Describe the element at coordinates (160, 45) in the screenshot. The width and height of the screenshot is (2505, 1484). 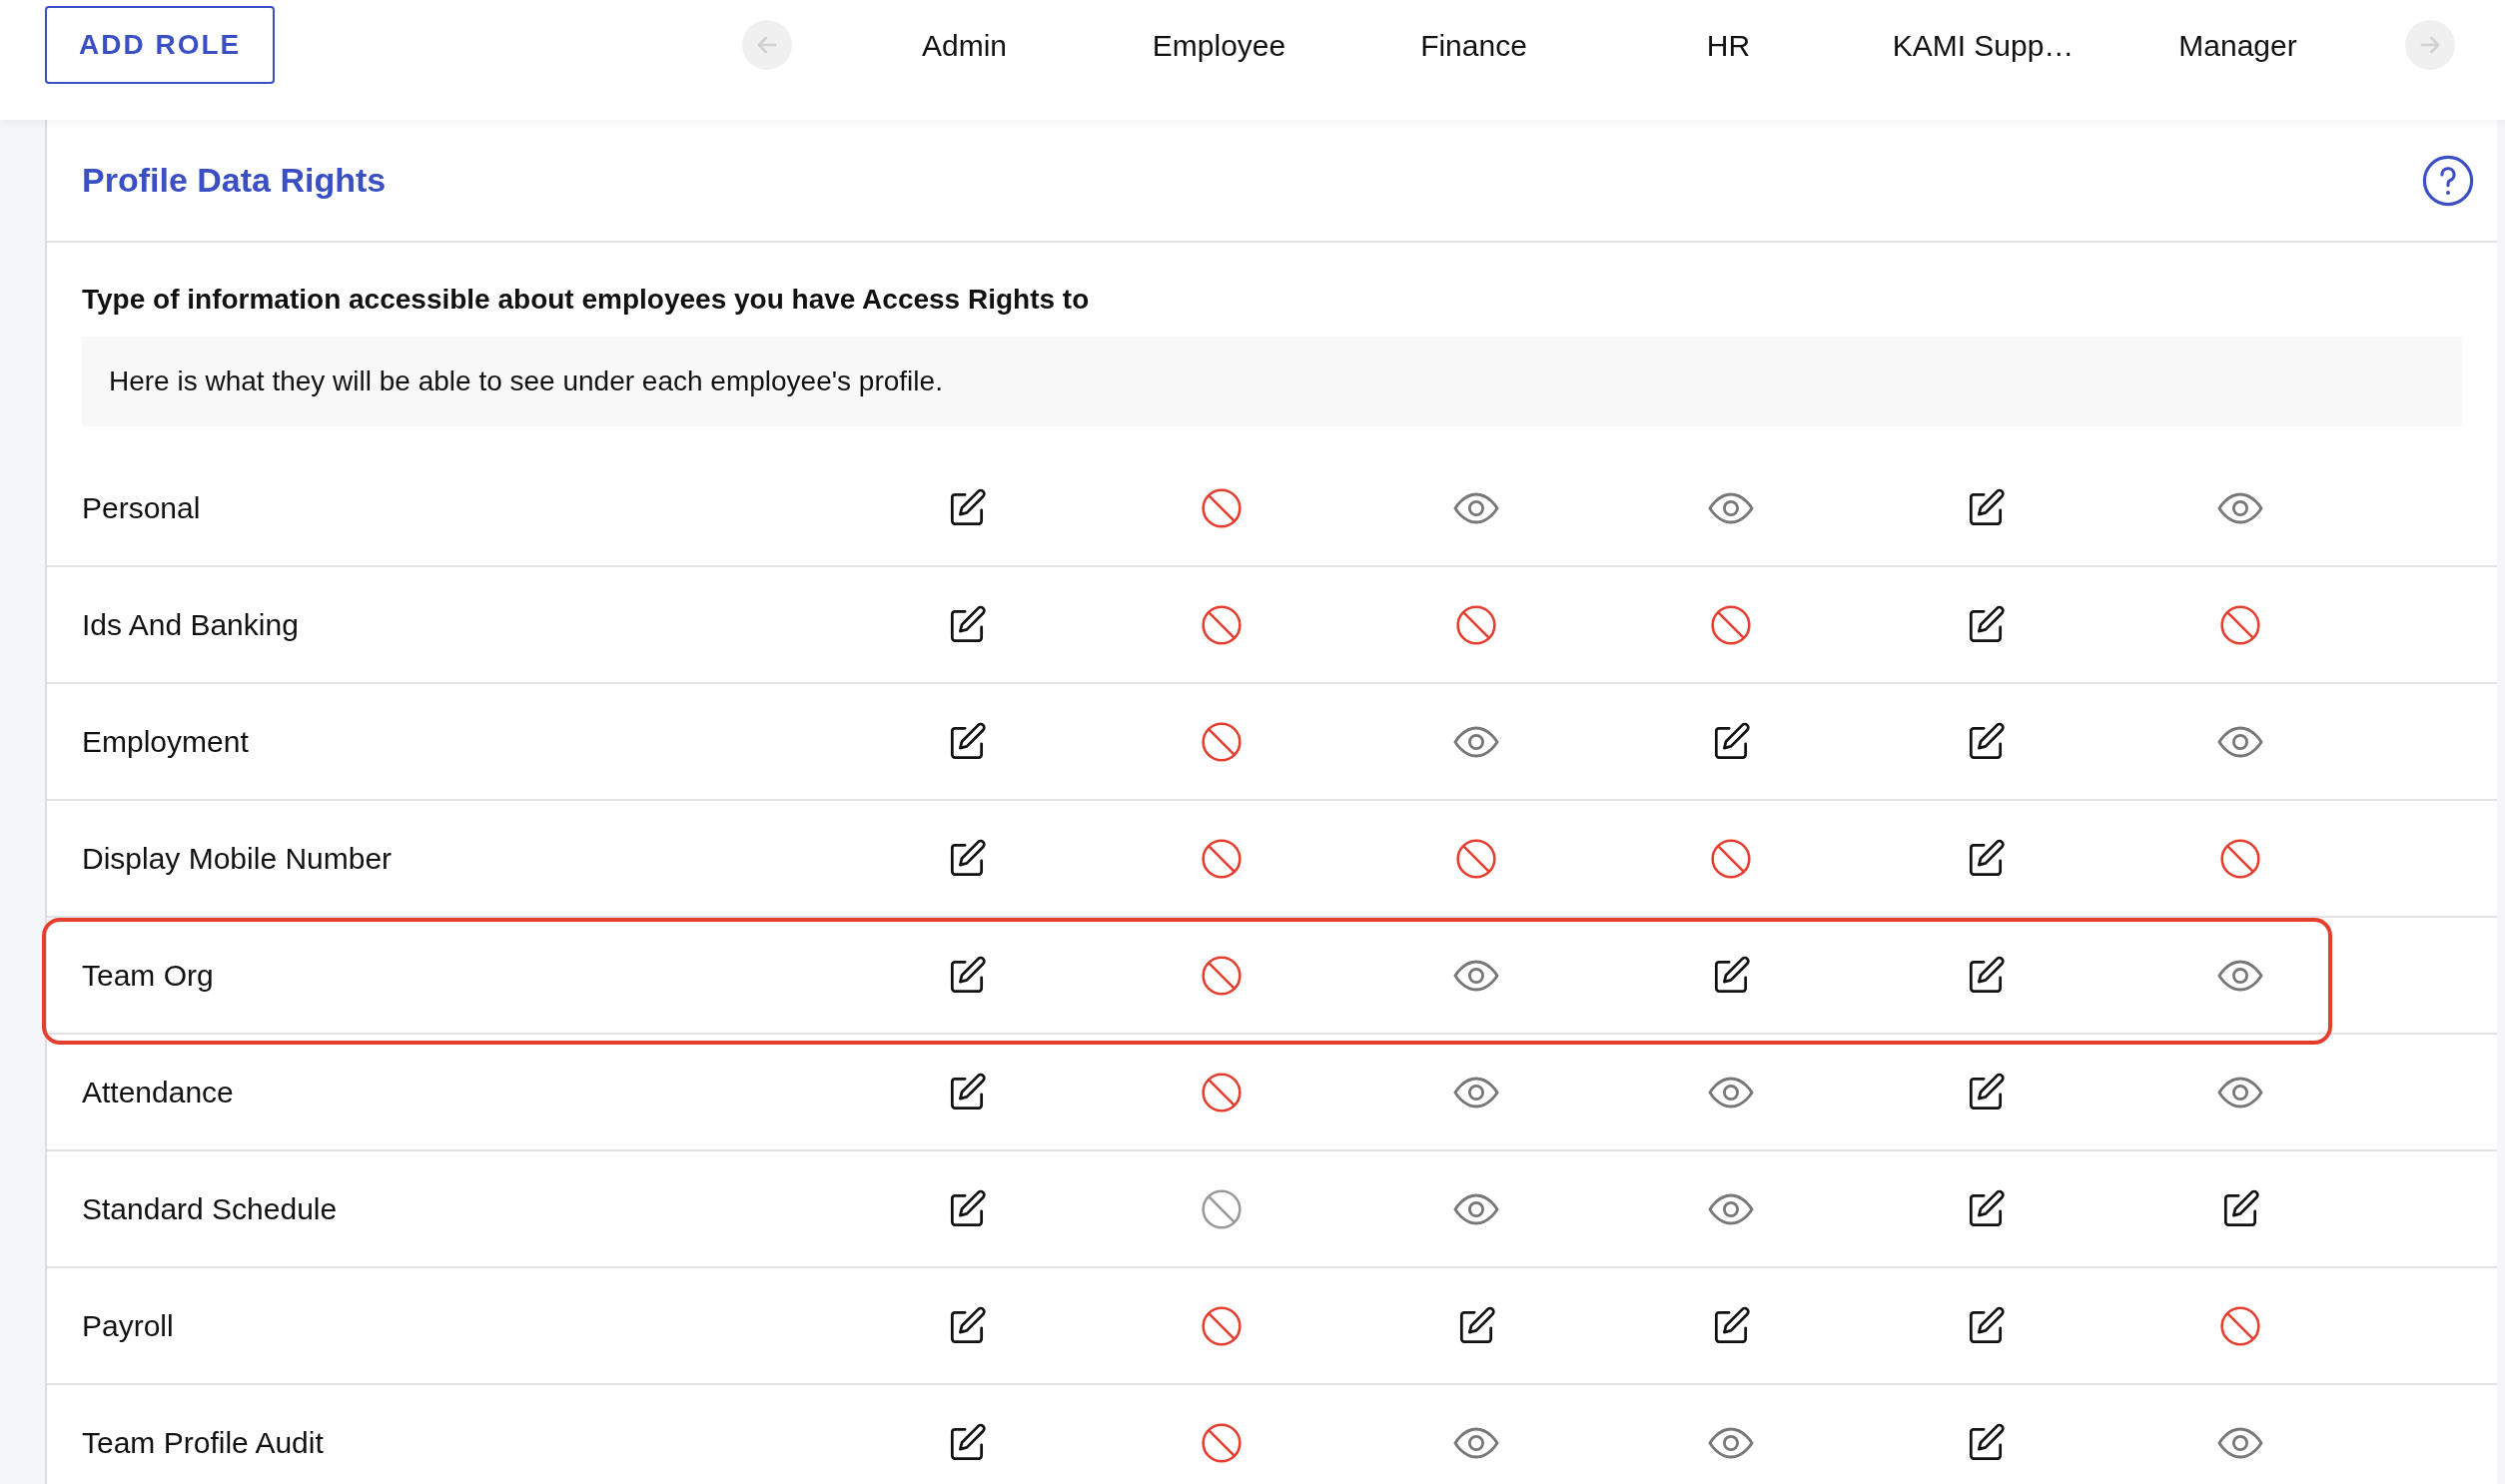
I see `add-role-button: ADD ROLE` at that location.